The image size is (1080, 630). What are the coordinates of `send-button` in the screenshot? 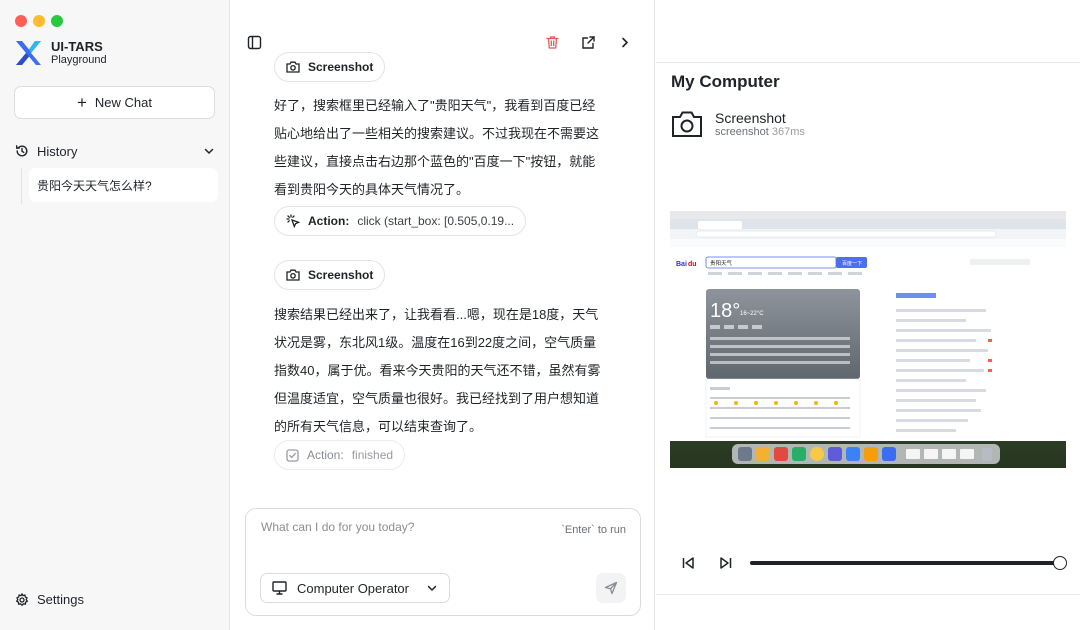 It's located at (611, 588).